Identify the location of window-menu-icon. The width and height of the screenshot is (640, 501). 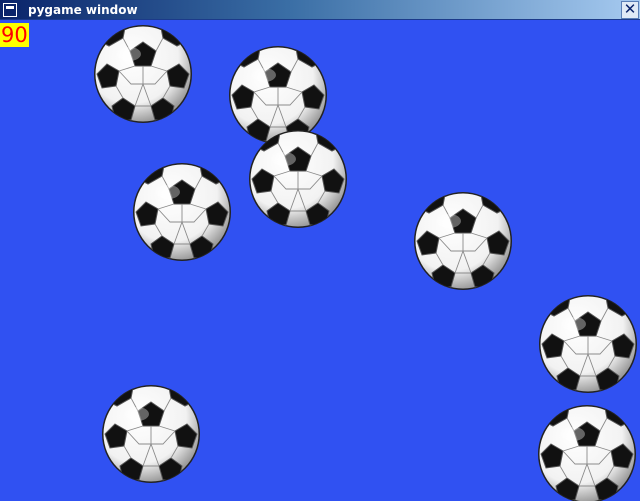
(10, 10).